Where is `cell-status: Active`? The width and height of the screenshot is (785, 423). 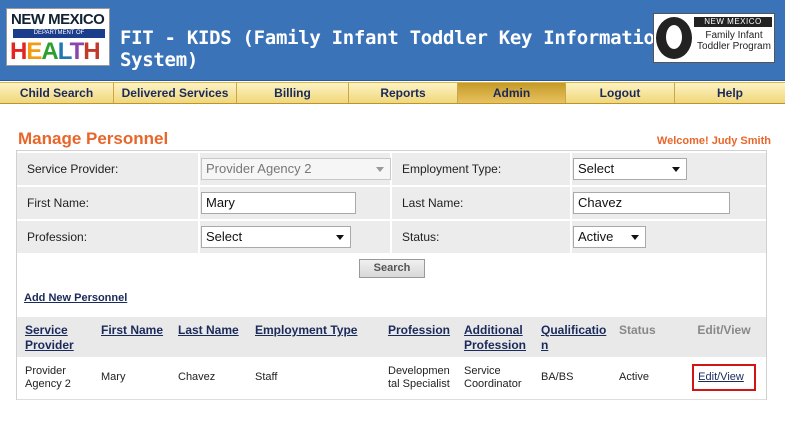 cell-status: Active is located at coordinates (648, 378).